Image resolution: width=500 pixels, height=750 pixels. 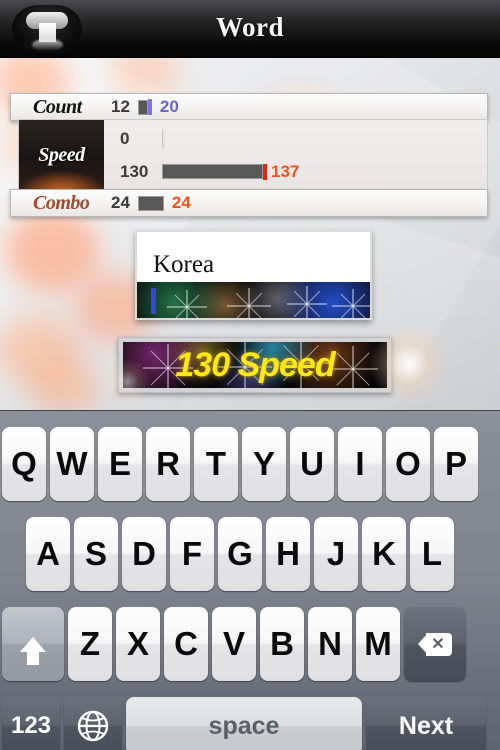 I want to click on speed-banner: 130 Speed, so click(x=276, y=365).